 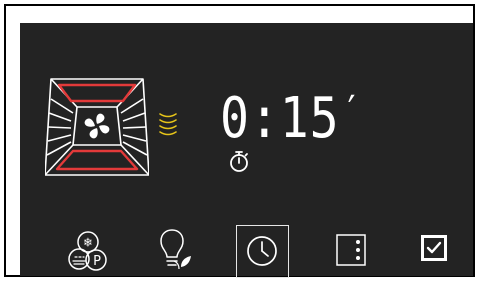 I want to click on defrost-proof-mode-button: ❄ P, so click(x=88, y=251).